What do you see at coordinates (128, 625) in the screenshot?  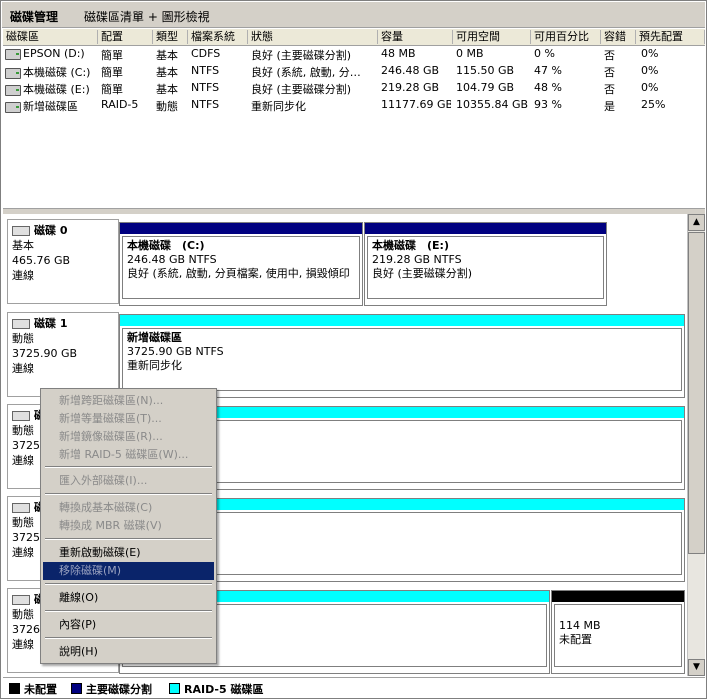 I see `menu-item-properties: 內容(P)` at bounding box center [128, 625].